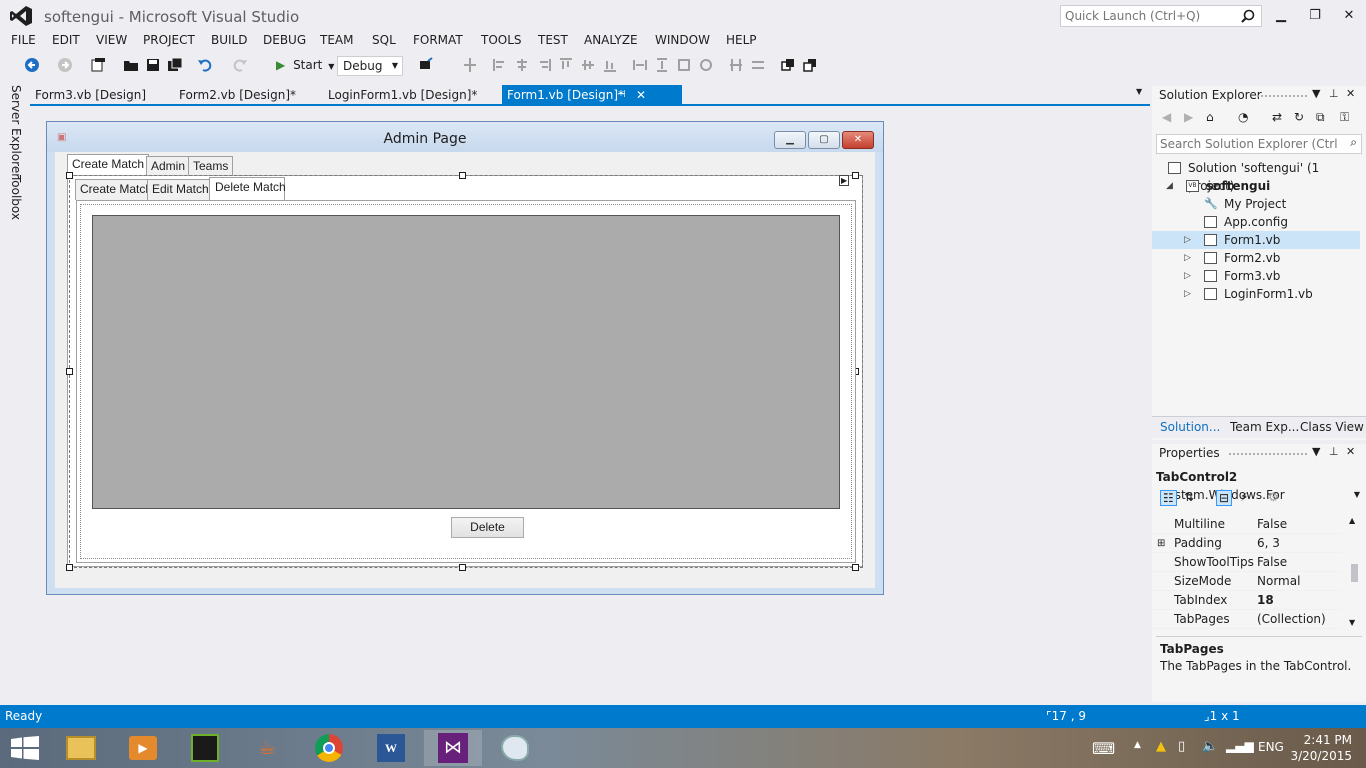 This screenshot has height=768, width=1366. What do you see at coordinates (1244, 497) in the screenshot?
I see `events-lightning-icon: ⚡` at bounding box center [1244, 497].